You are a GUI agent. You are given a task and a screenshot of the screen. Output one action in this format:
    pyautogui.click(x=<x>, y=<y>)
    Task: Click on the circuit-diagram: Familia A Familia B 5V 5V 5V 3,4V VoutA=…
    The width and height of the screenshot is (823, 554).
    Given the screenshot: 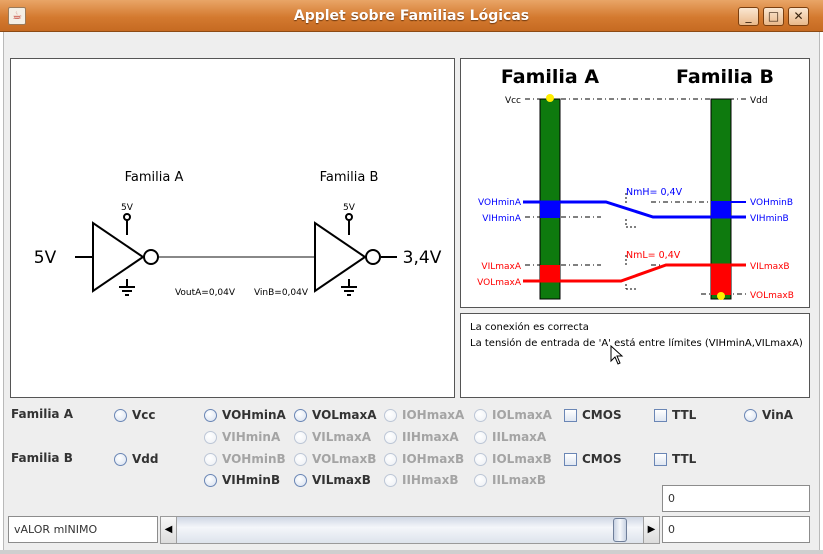 What is the action you would take?
    pyautogui.click(x=238, y=234)
    